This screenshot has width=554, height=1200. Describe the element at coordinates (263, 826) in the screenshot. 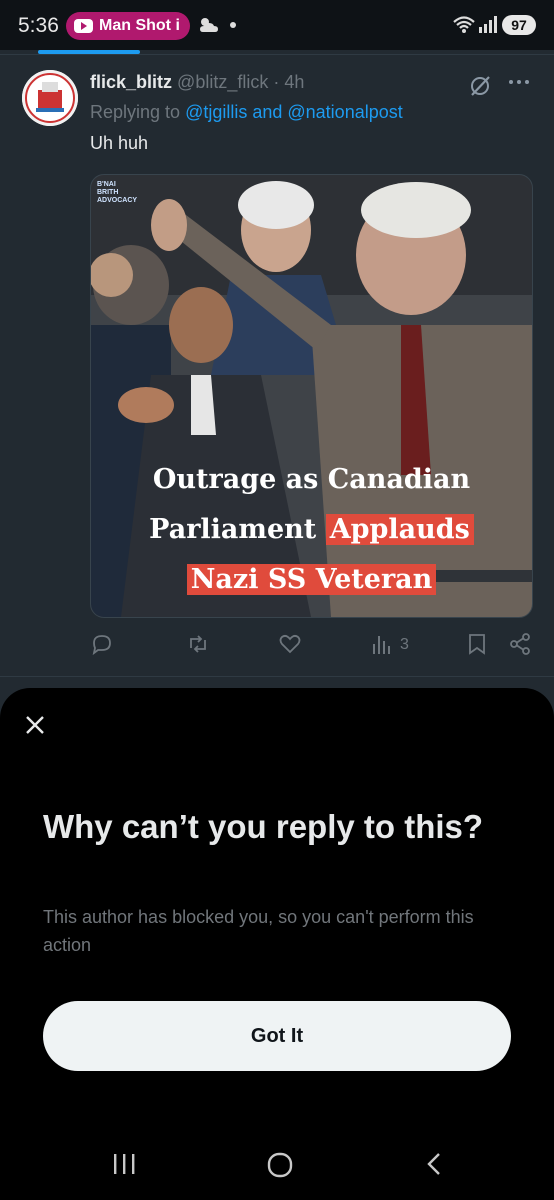

I see `sheet-title: Why can’t you reply to this?` at that location.